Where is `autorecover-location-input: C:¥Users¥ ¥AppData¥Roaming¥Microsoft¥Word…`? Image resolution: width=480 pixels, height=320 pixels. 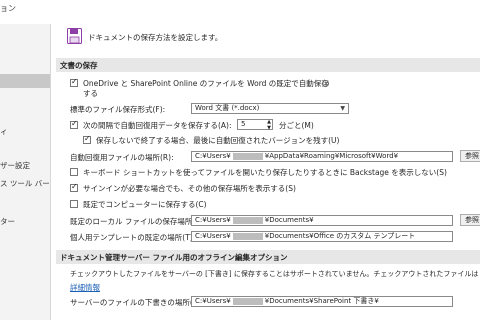
autorecover-location-input: C:¥Users¥ ¥AppData¥Roaming¥Microsoft¥Word… is located at coordinates (322, 156).